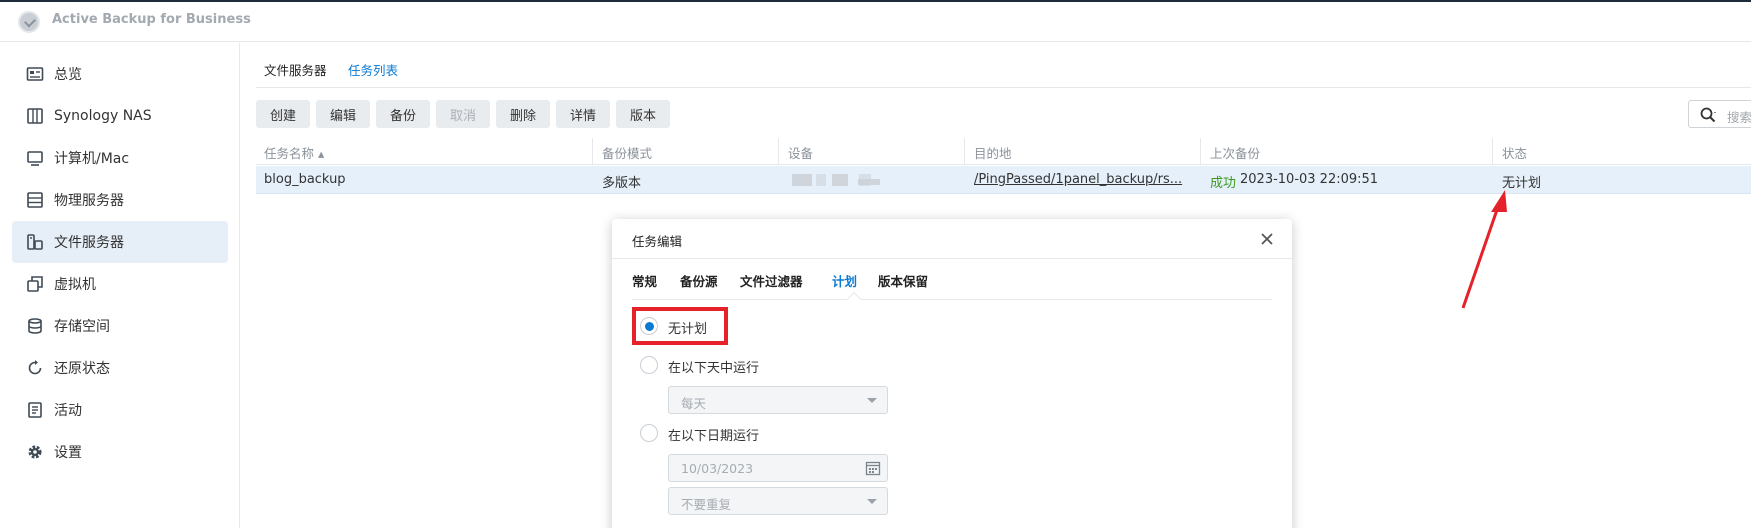 The image size is (1751, 528). Describe the element at coordinates (92, 159) in the screenshot. I see `sidebar-item-label: 计算机/Mac` at that location.